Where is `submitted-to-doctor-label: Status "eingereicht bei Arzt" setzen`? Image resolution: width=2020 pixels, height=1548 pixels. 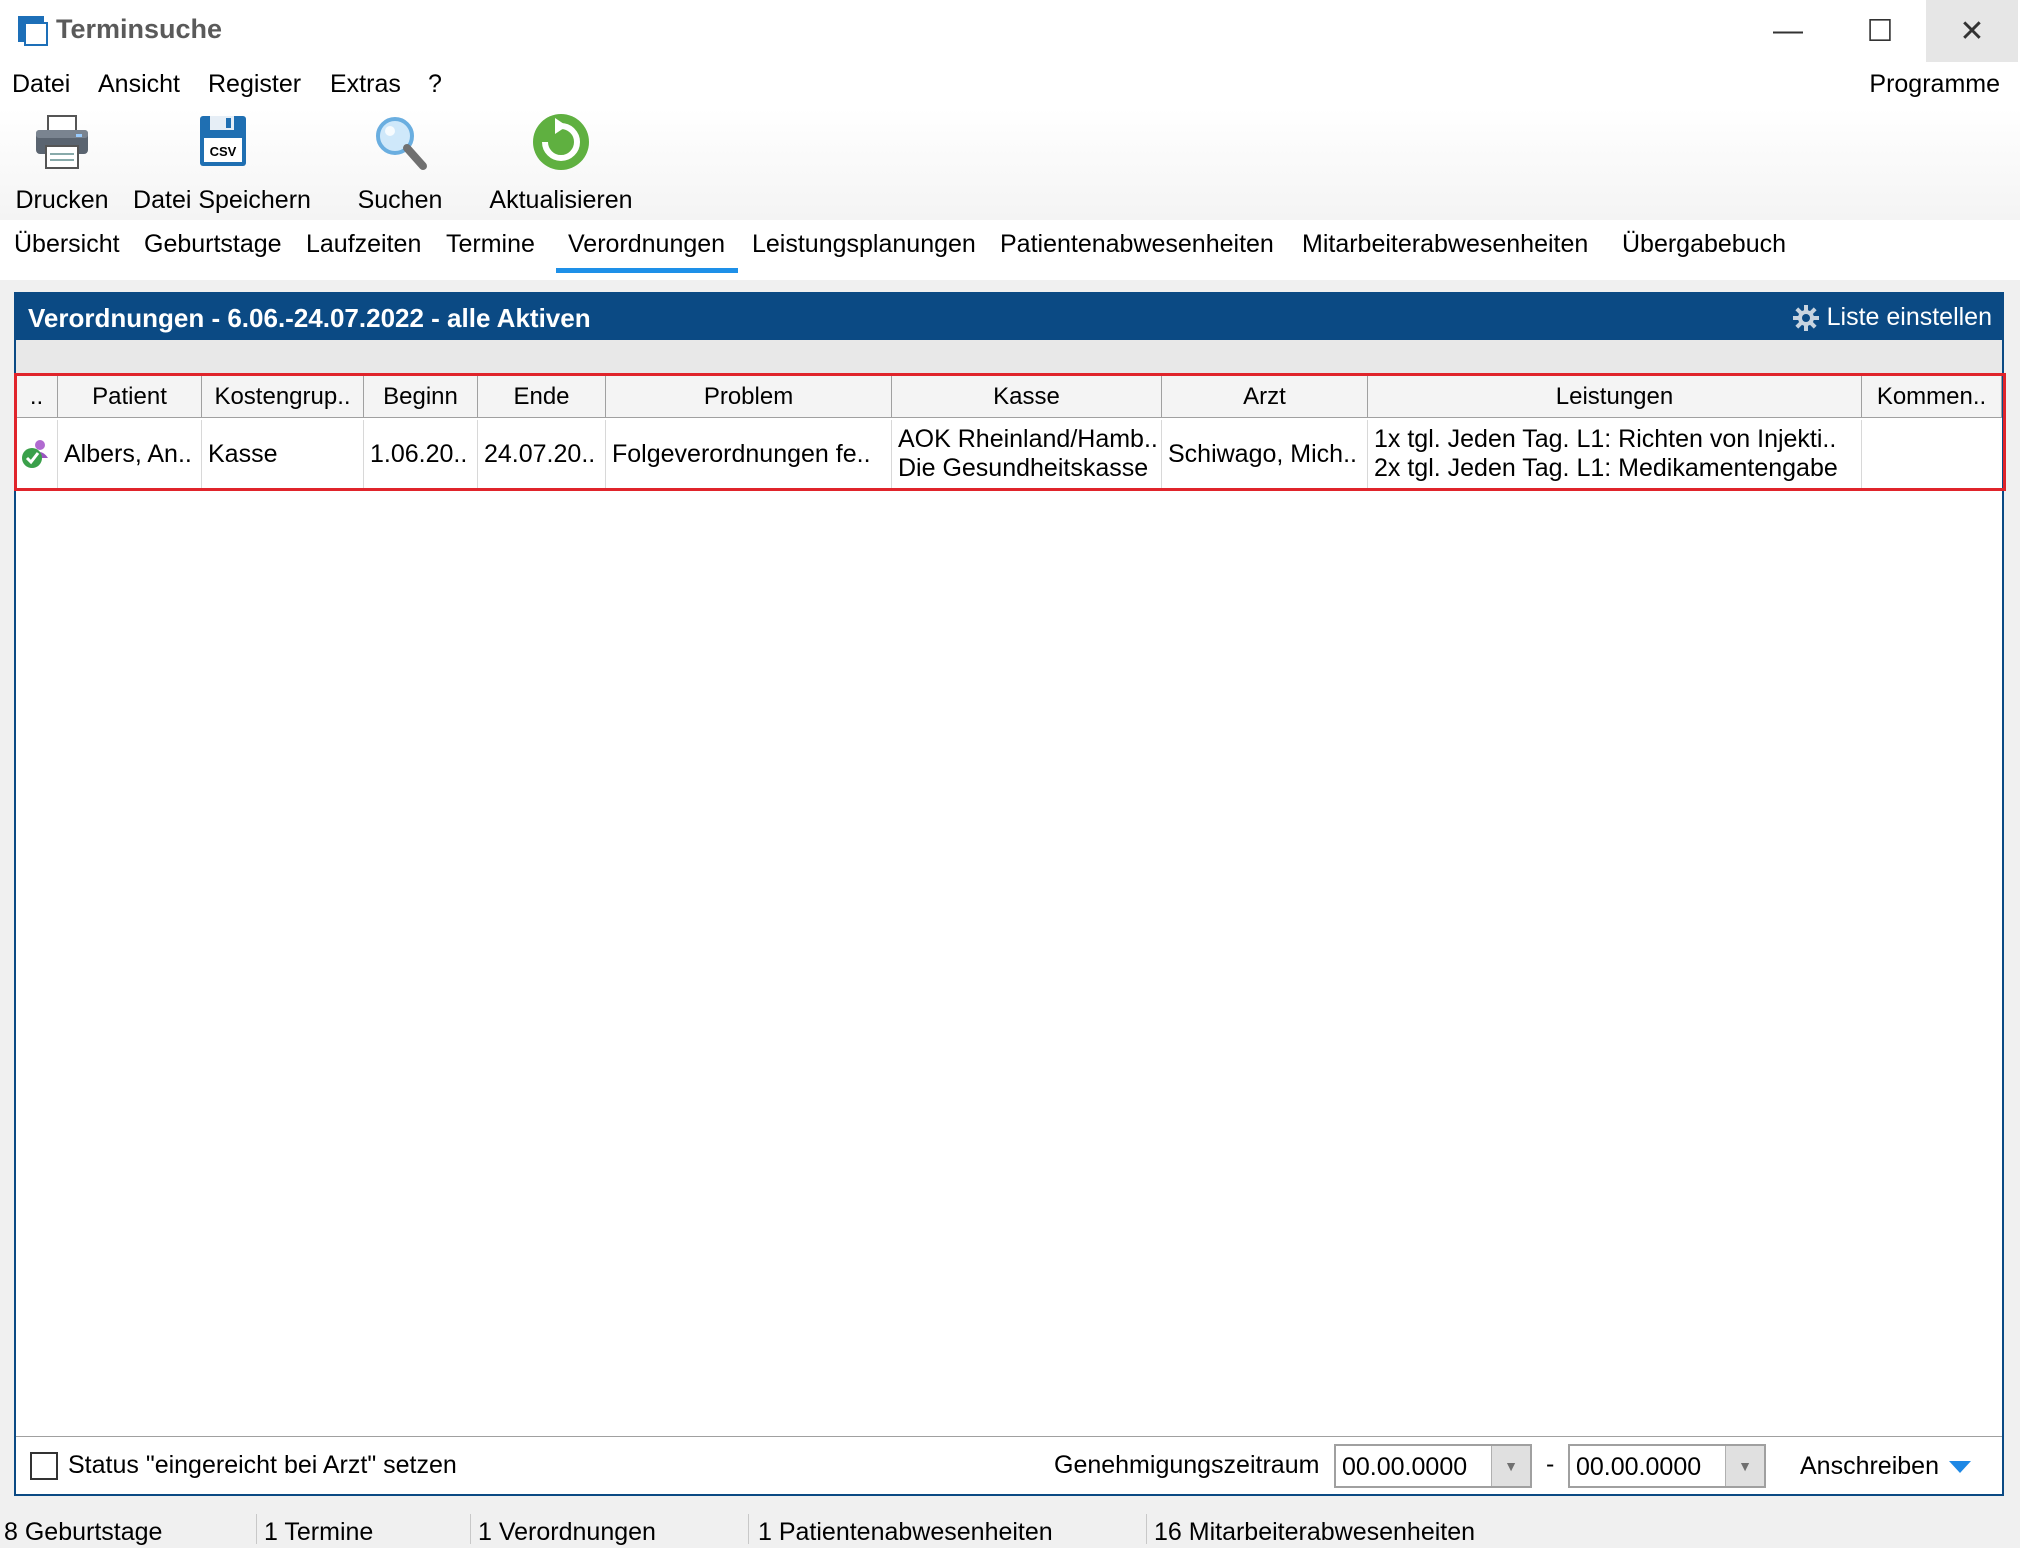
submitted-to-doctor-label: Status "eingereicht bei Arzt" setzen is located at coordinates (262, 1465).